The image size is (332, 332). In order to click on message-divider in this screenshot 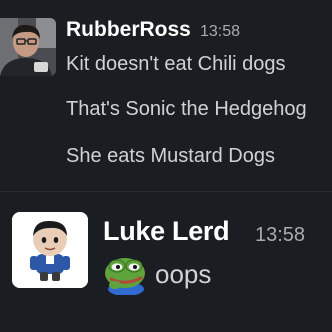, I will do `click(166, 191)`.